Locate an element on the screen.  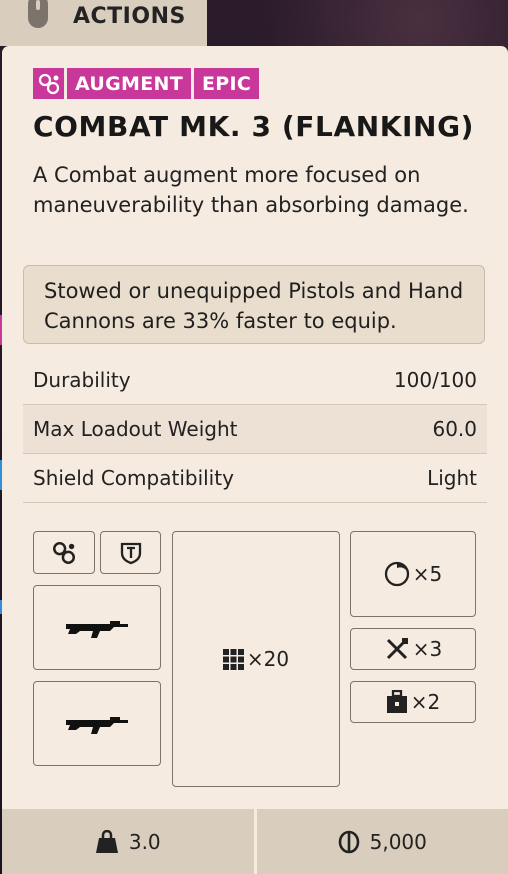
stat-value: 100/100 is located at coordinates (435, 380).